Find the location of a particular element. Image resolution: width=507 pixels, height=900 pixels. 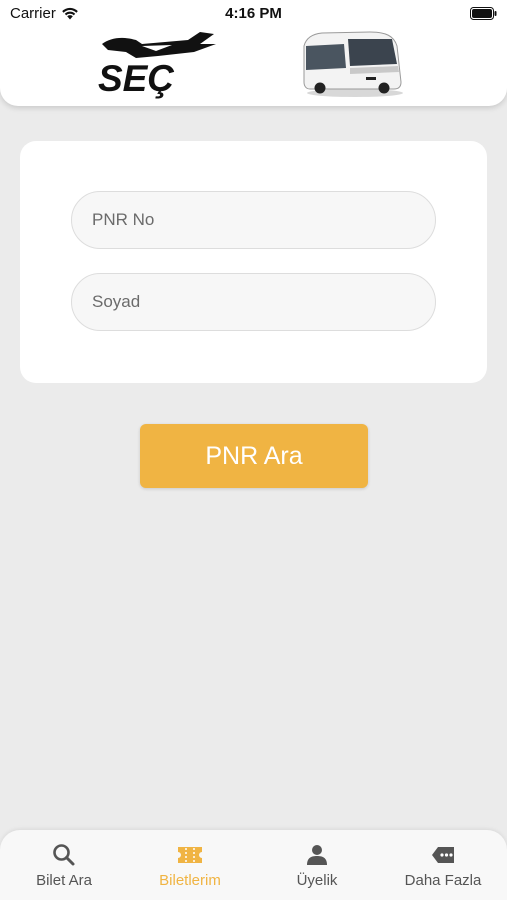

tab-daha-fazla: Daha Fazla is located at coordinates (443, 865).